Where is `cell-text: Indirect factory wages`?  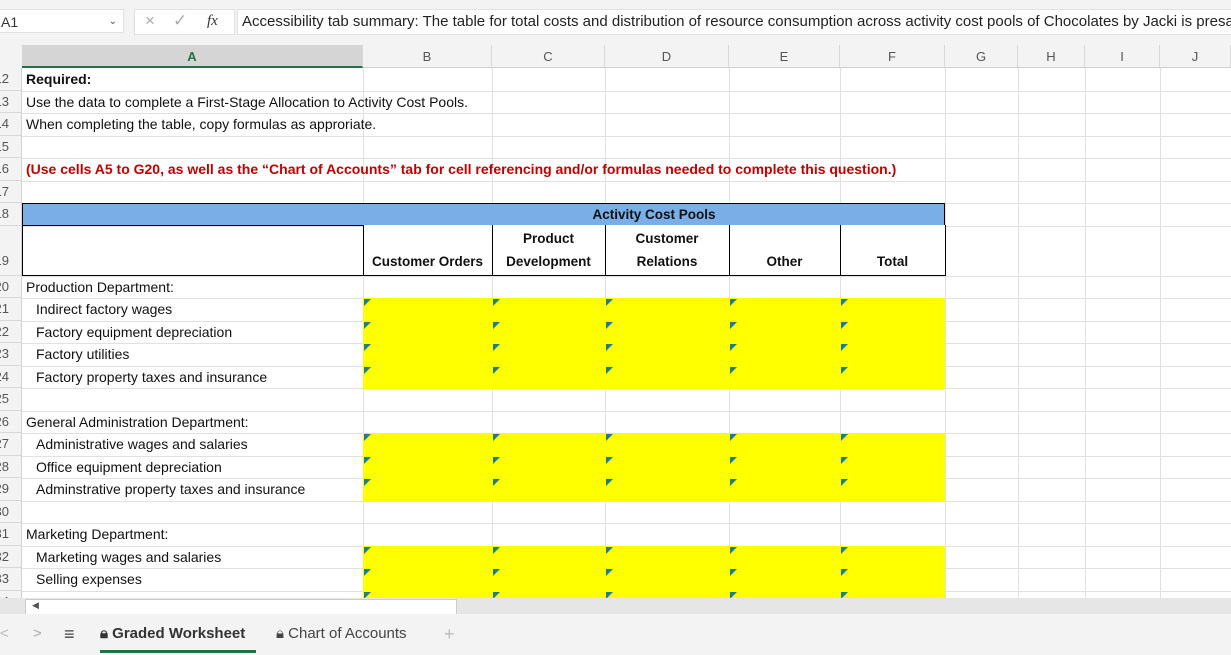 cell-text: Indirect factory wages is located at coordinates (102, 309).